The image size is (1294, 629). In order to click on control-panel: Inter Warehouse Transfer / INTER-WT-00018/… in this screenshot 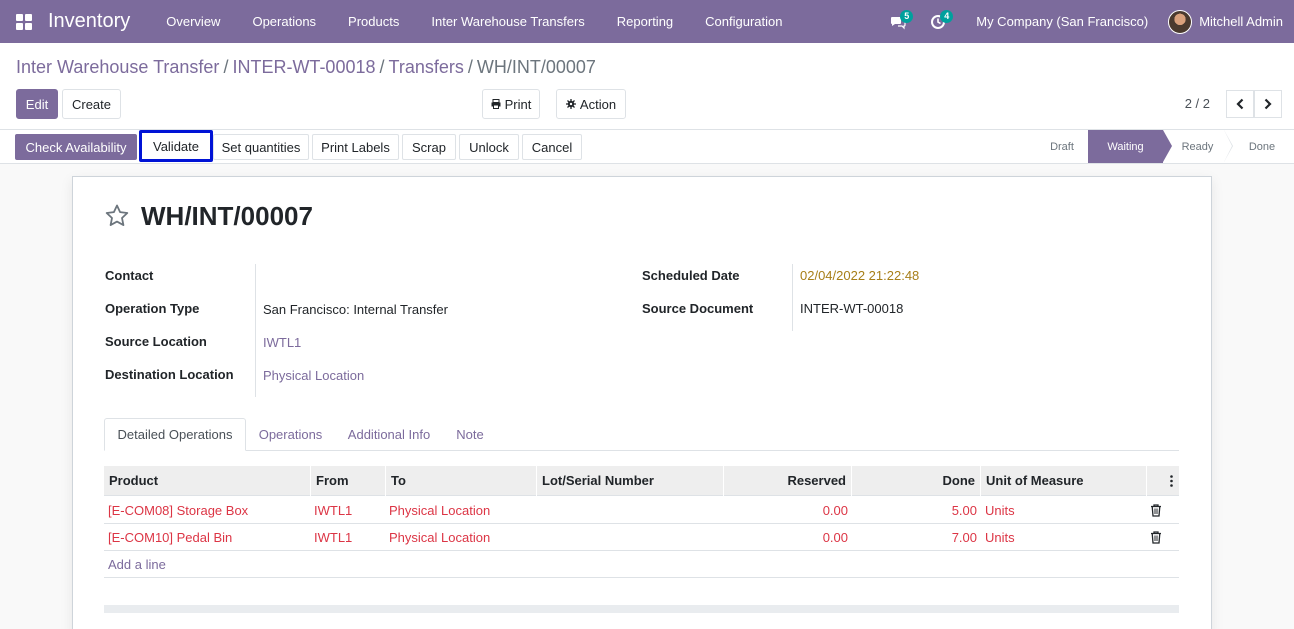, I will do `click(647, 86)`.